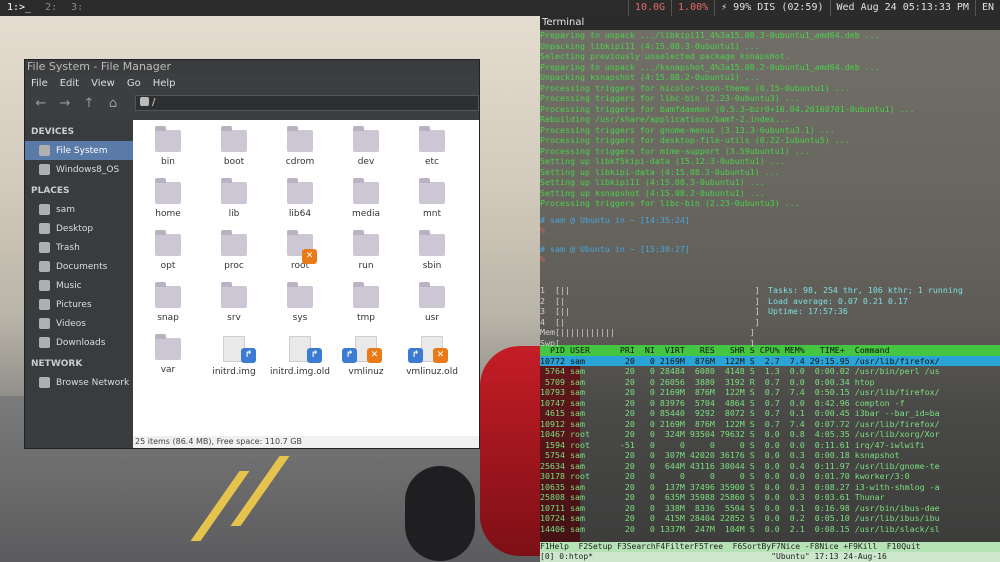 The image size is (1000, 562). Describe the element at coordinates (51, 8) in the screenshot. I see `workspace-2: 2:` at that location.